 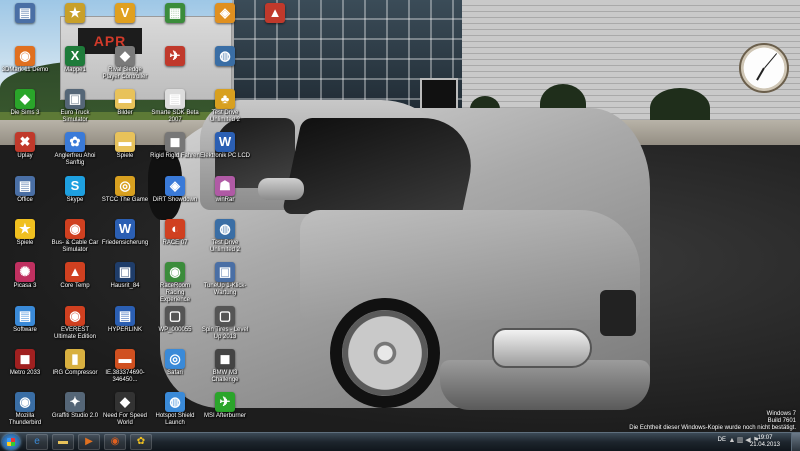 What do you see at coordinates (225, 289) in the screenshot?
I see `desktop-icon-label: TuneUp 1-Klick-Wartung` at bounding box center [225, 289].